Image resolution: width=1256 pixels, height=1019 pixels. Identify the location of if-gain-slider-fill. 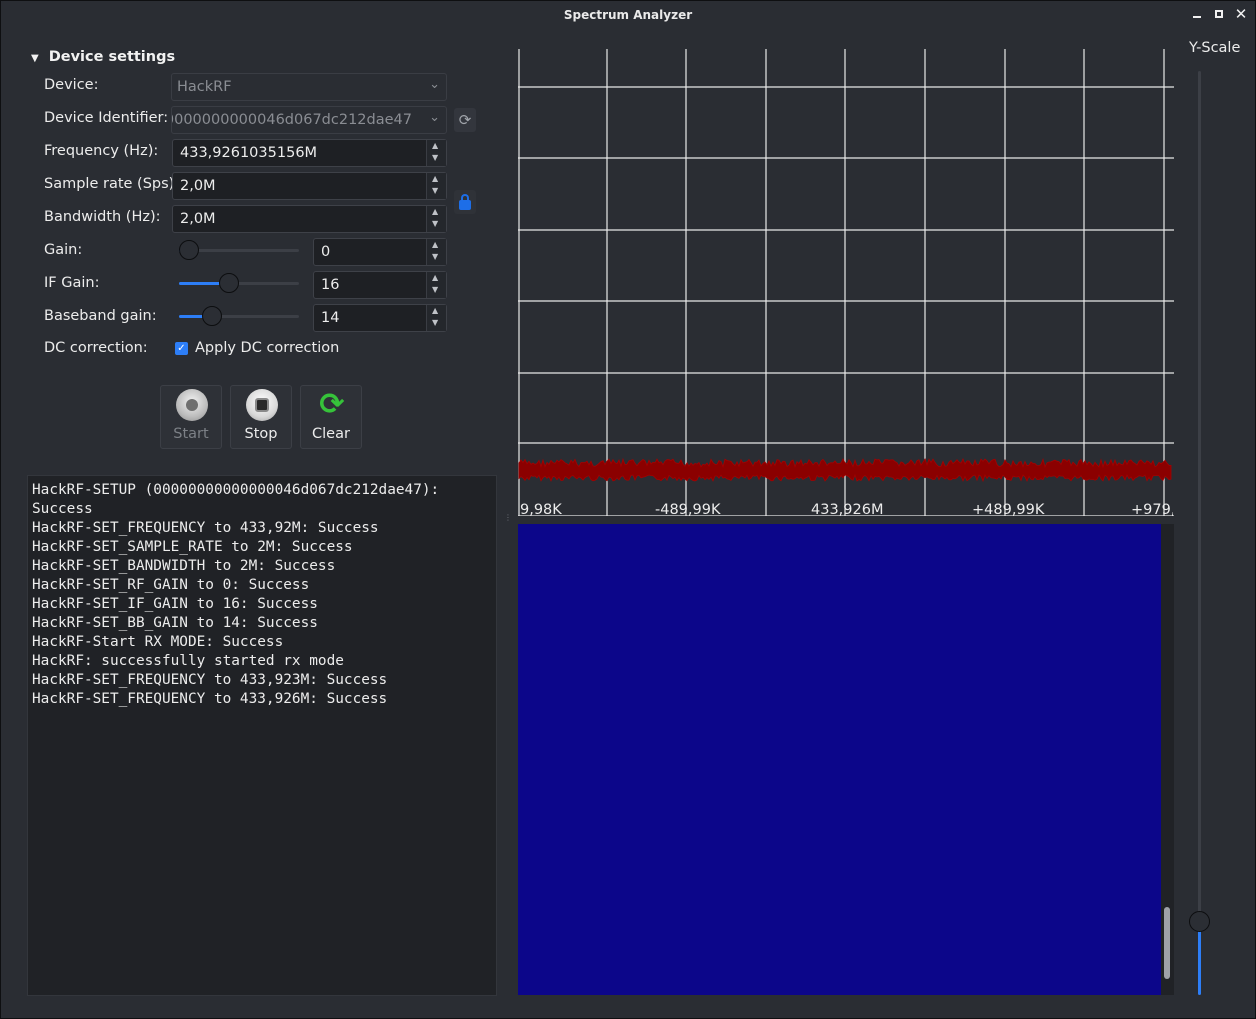
(201, 283).